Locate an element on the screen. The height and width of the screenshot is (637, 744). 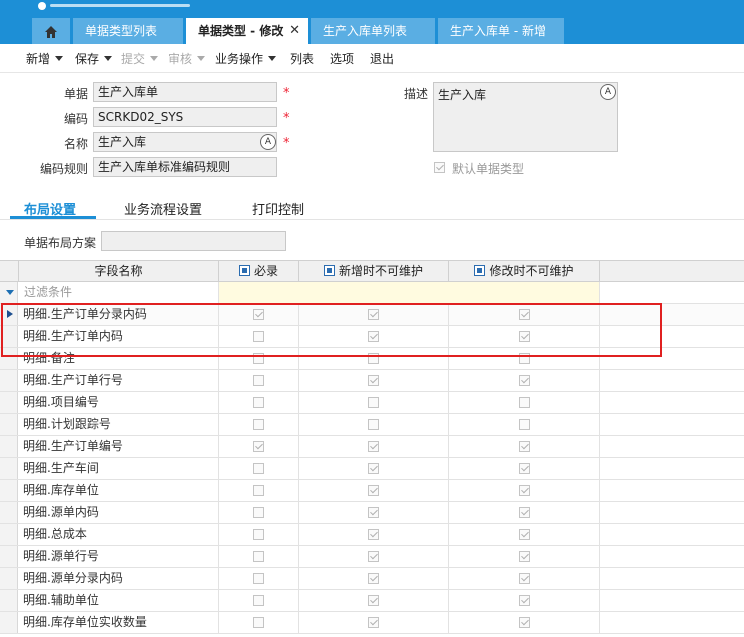
header-field-name: 字段名称 is located at coordinates (119, 271).